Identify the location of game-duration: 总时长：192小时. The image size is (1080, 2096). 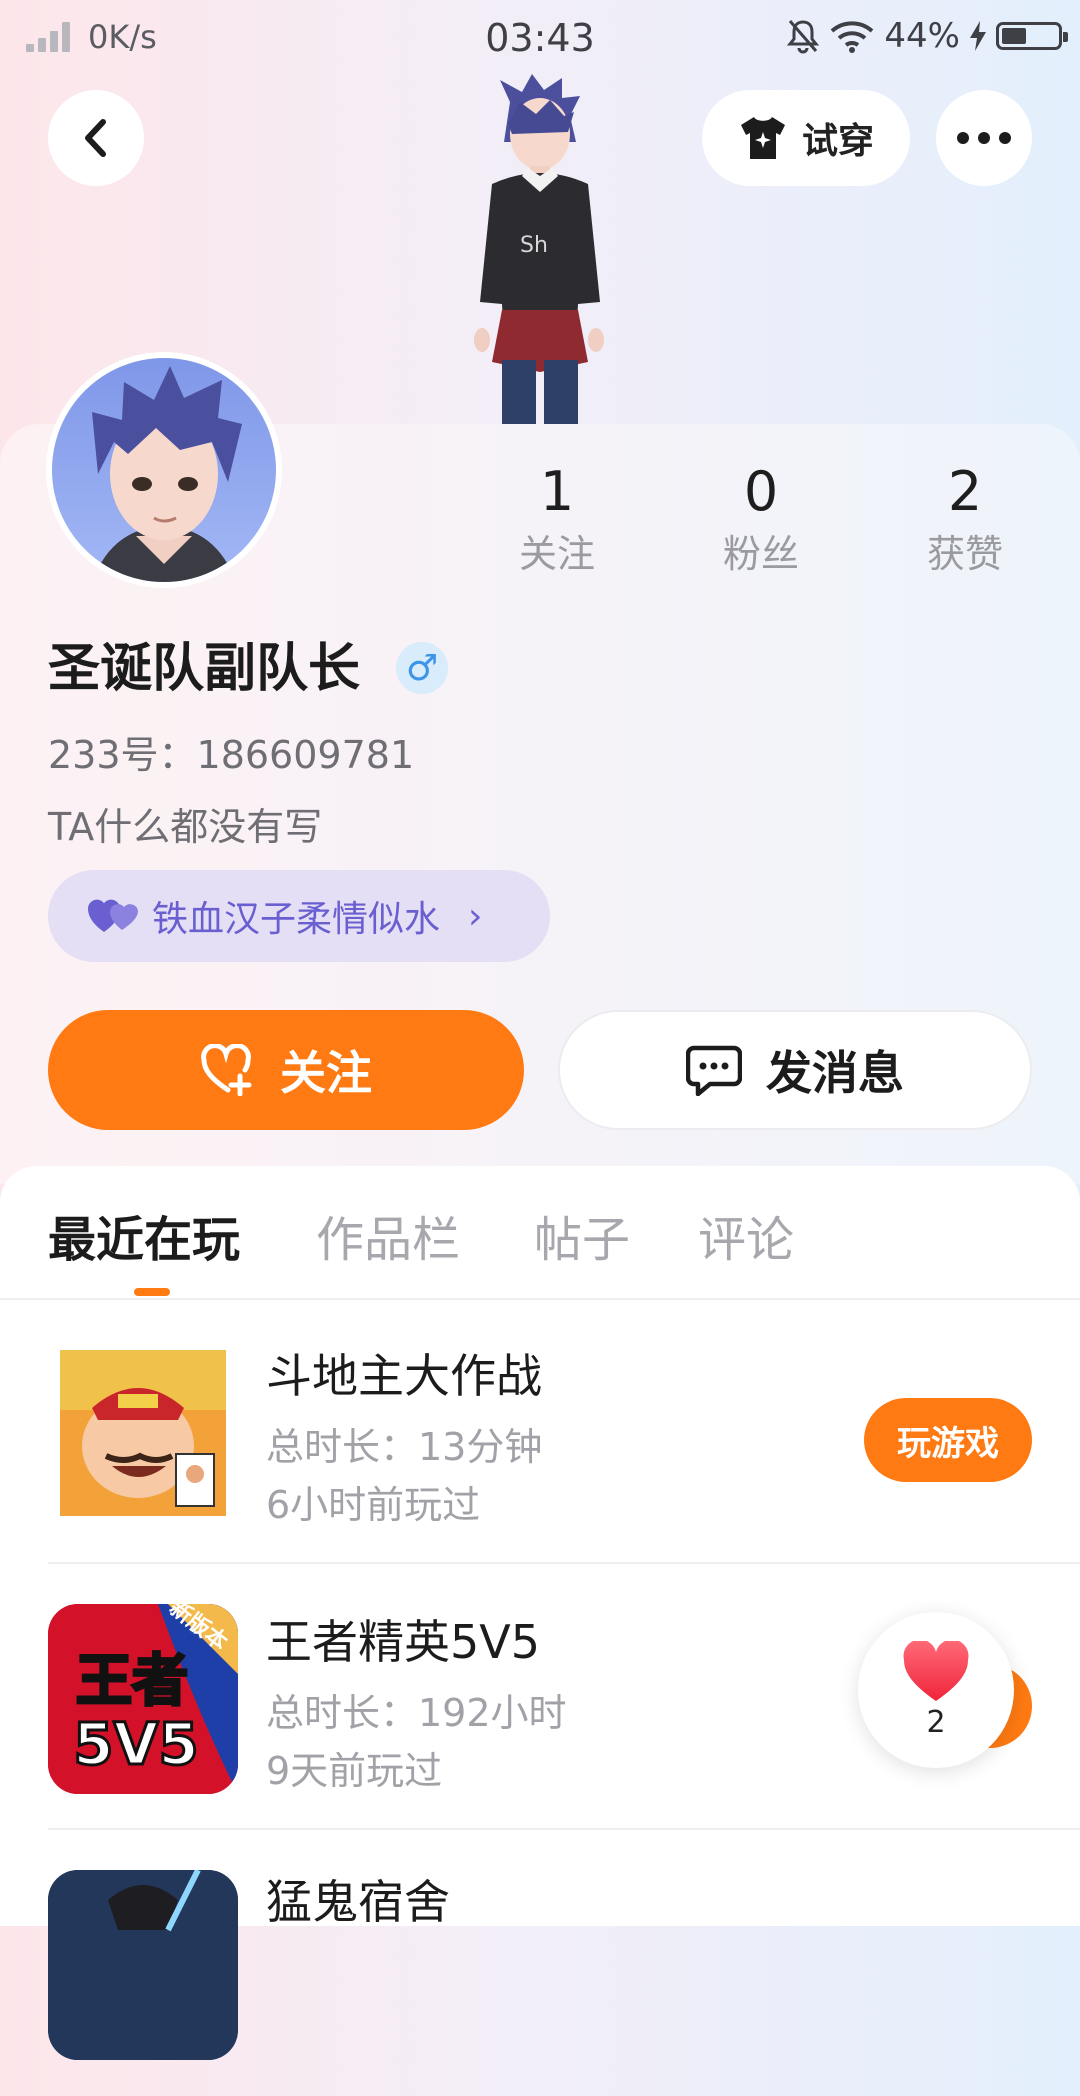
(416, 1713).